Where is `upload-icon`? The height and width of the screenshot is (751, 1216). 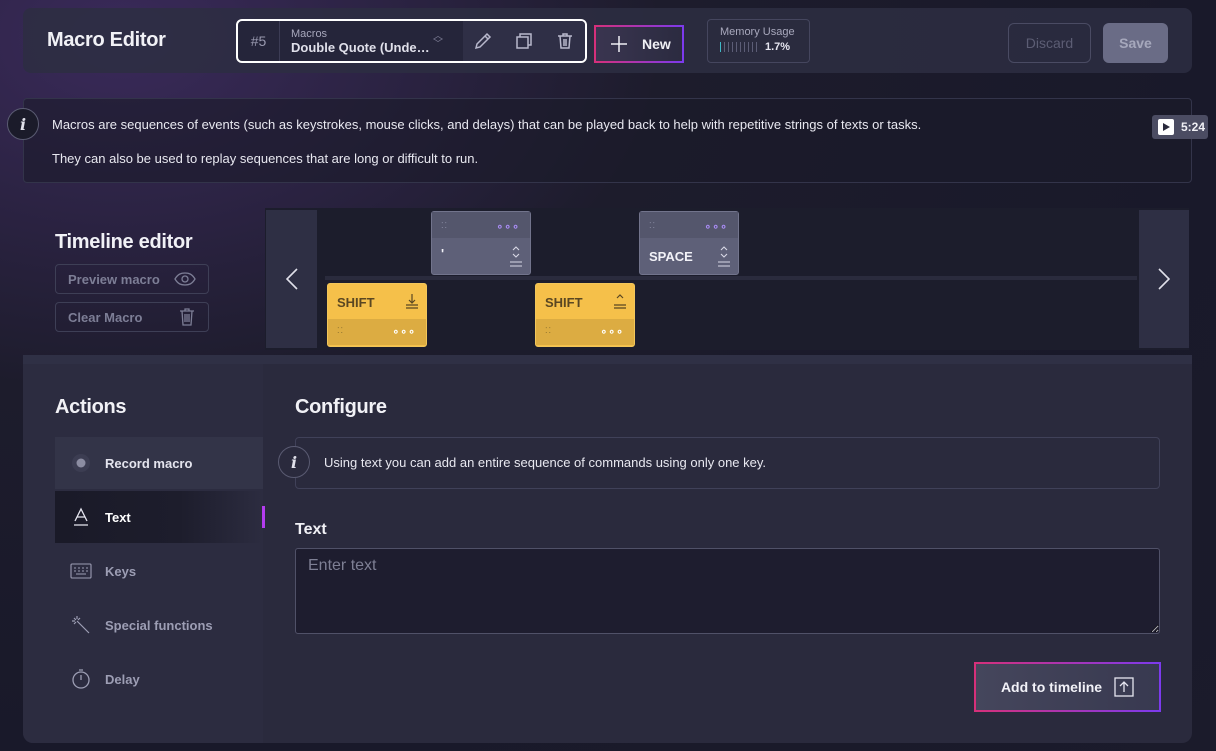
upload-icon is located at coordinates (1124, 687).